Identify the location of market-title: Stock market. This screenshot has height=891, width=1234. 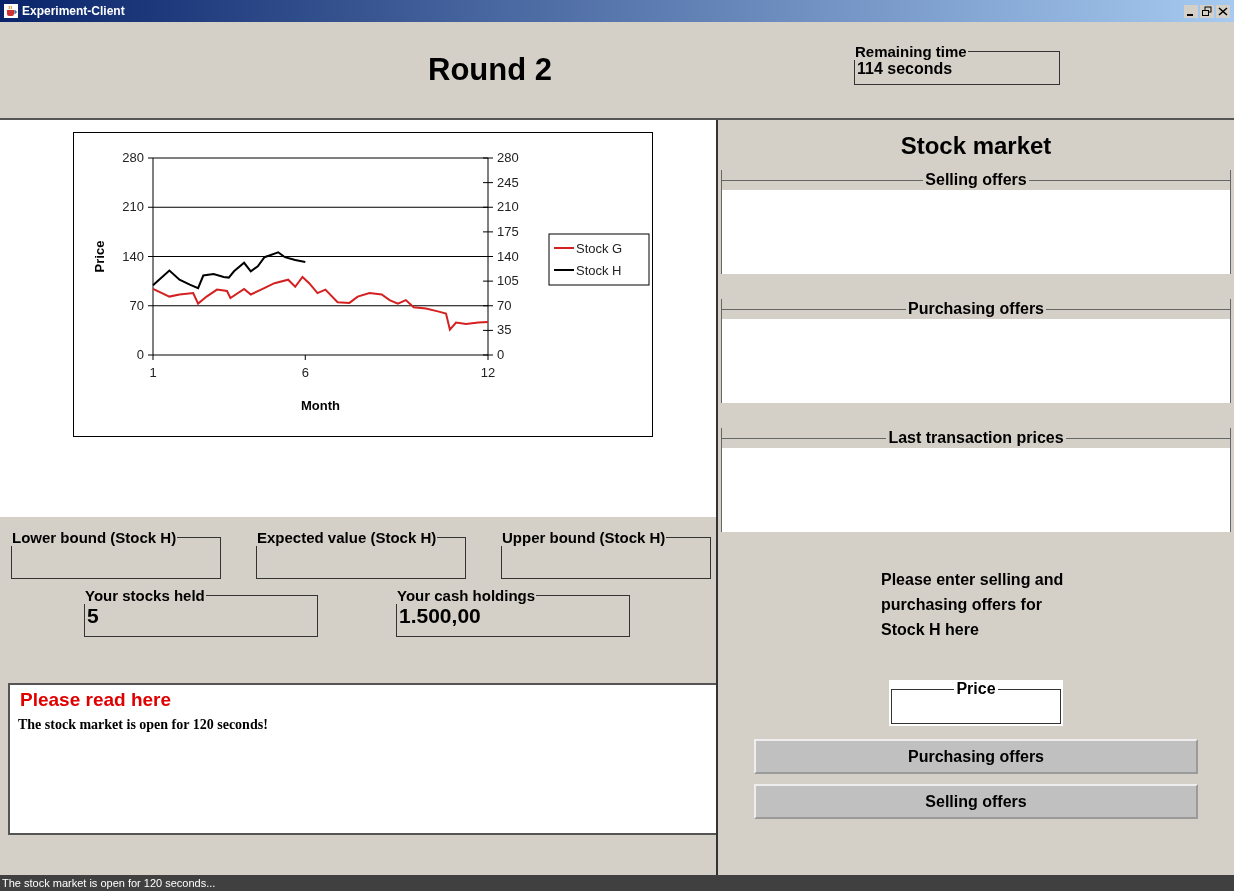
(976, 146).